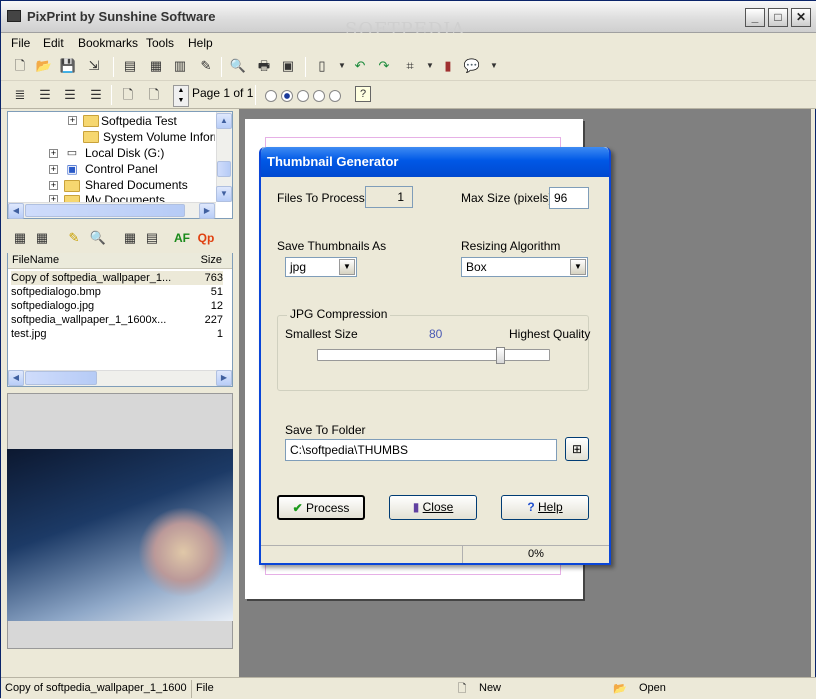 The width and height of the screenshot is (816, 699). Describe the element at coordinates (328, 508) in the screenshot. I see `process-label: Process` at that location.